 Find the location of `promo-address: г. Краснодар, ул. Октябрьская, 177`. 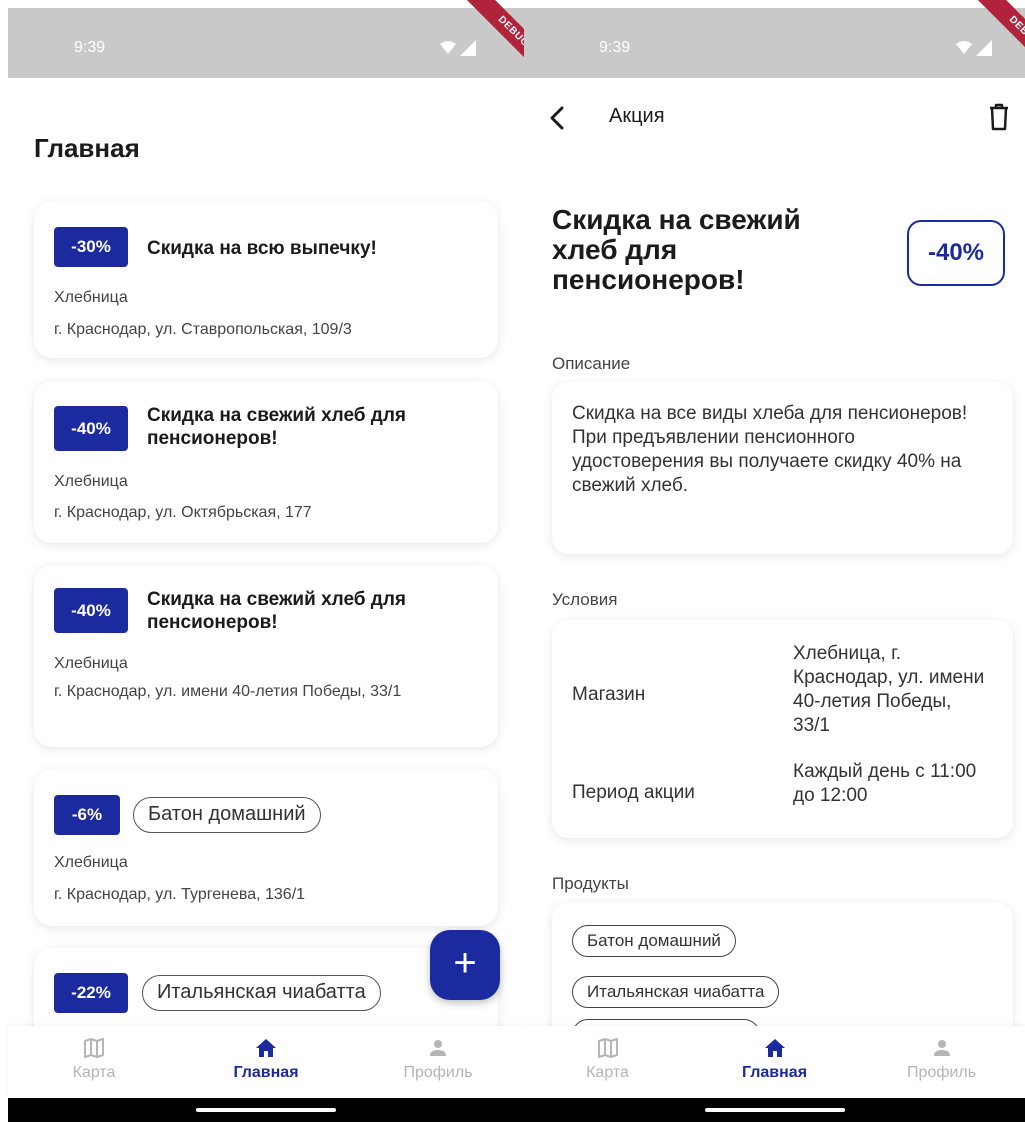

promo-address: г. Краснодар, ул. Октябрьская, 177 is located at coordinates (183, 512).